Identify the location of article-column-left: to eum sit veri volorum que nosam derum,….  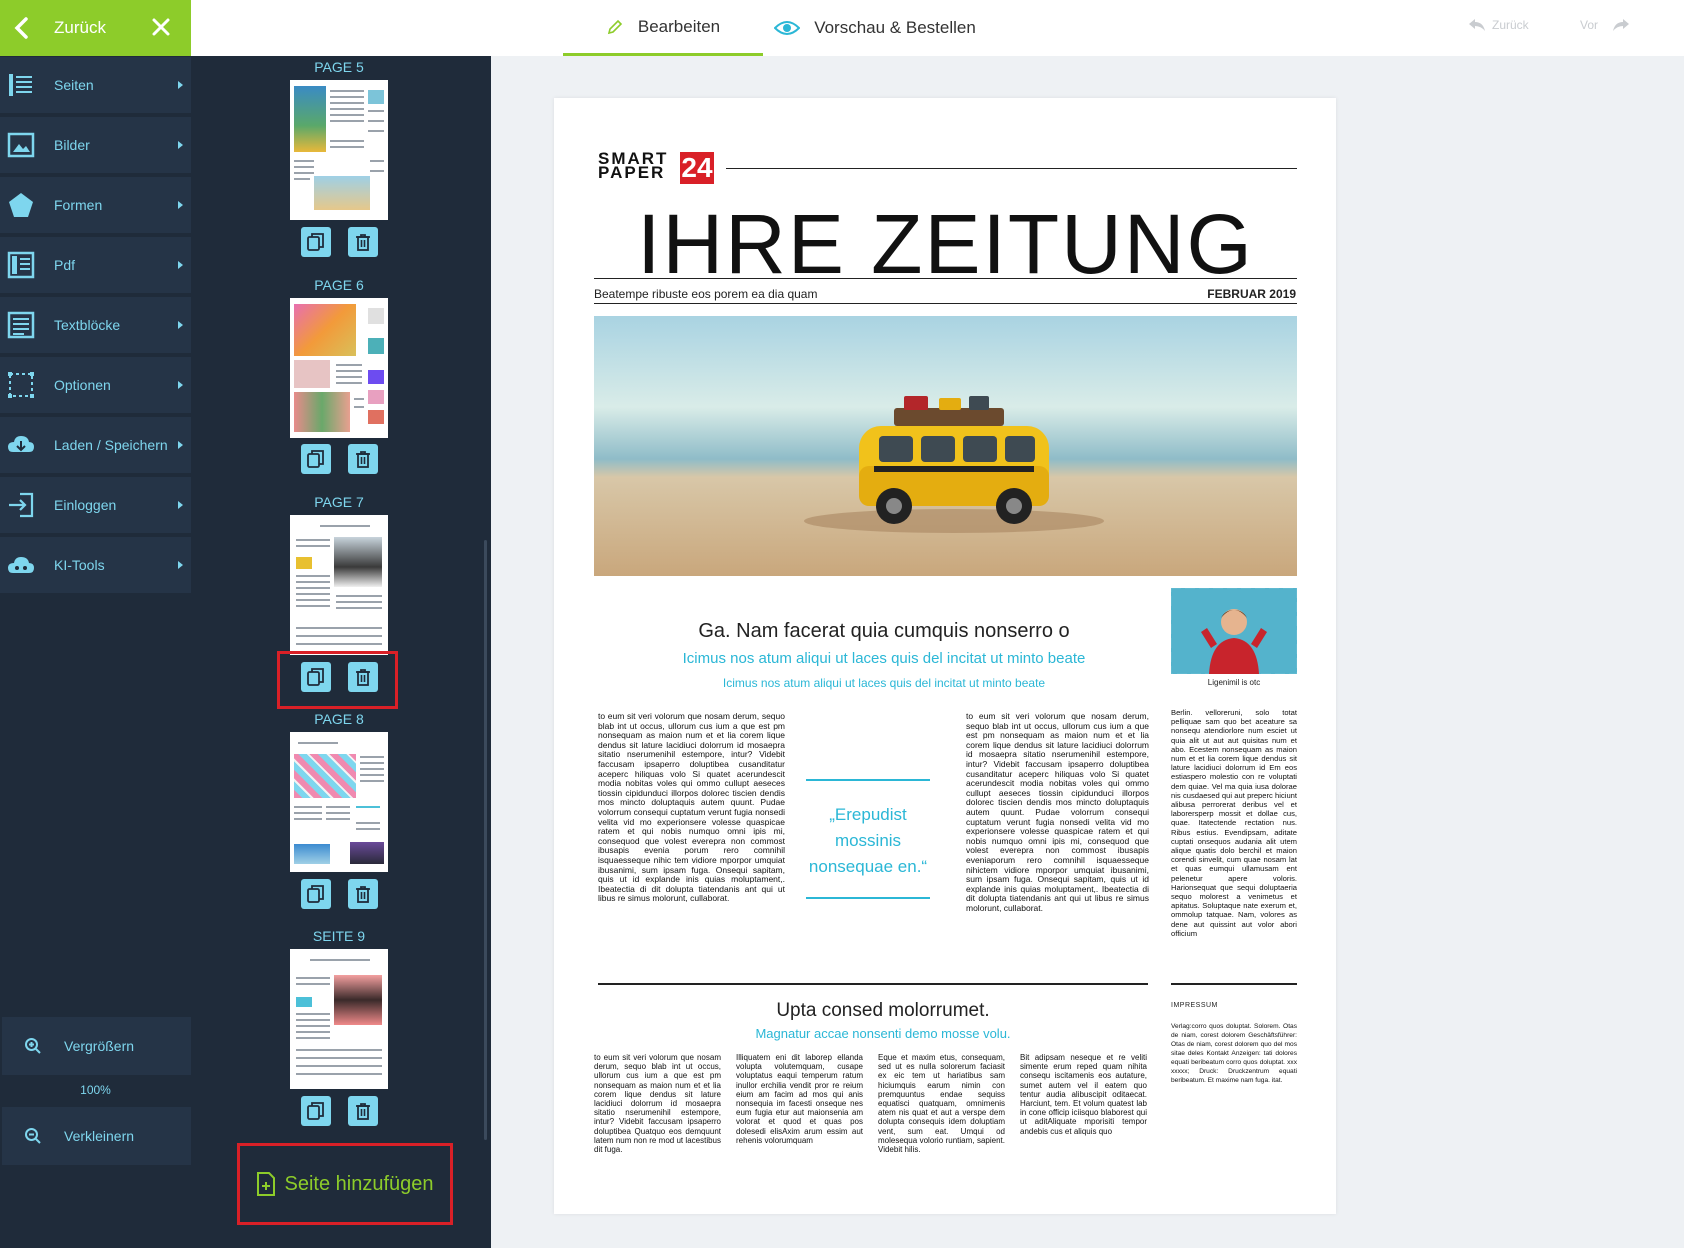
(691, 818).